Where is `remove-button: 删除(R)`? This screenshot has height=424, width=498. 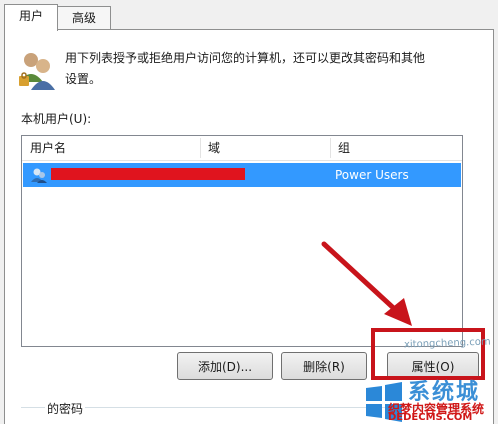
remove-button: 删除(R) is located at coordinates (324, 366).